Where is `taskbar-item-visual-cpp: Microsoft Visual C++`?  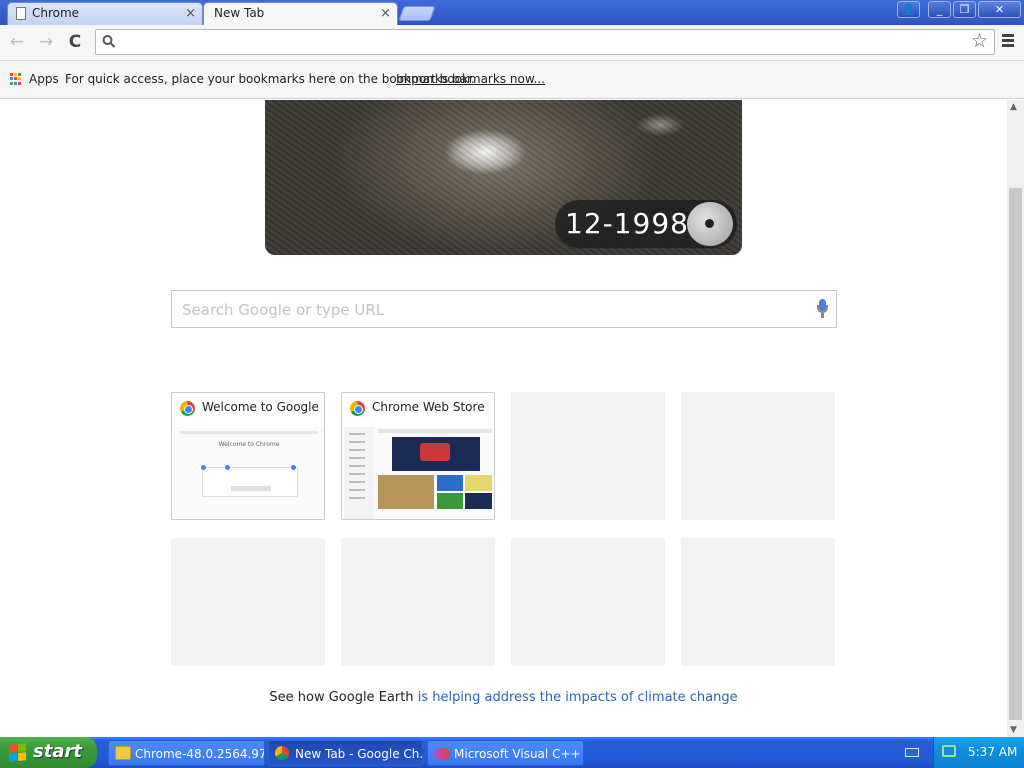
taskbar-item-visual-cpp: Microsoft Visual C++ is located at coordinates (505, 753).